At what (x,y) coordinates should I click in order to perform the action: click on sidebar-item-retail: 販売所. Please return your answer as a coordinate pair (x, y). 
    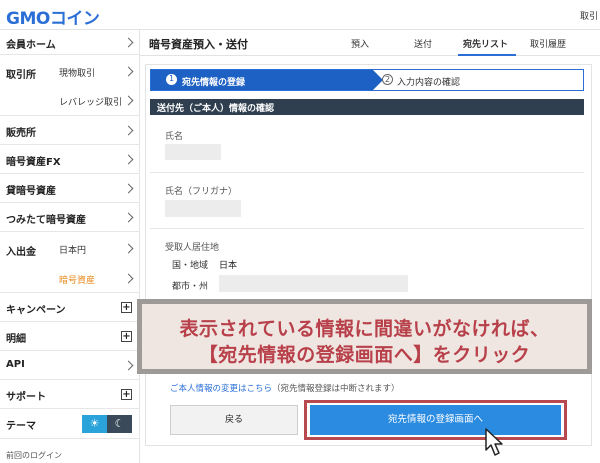
    Looking at the image, I should click on (70, 130).